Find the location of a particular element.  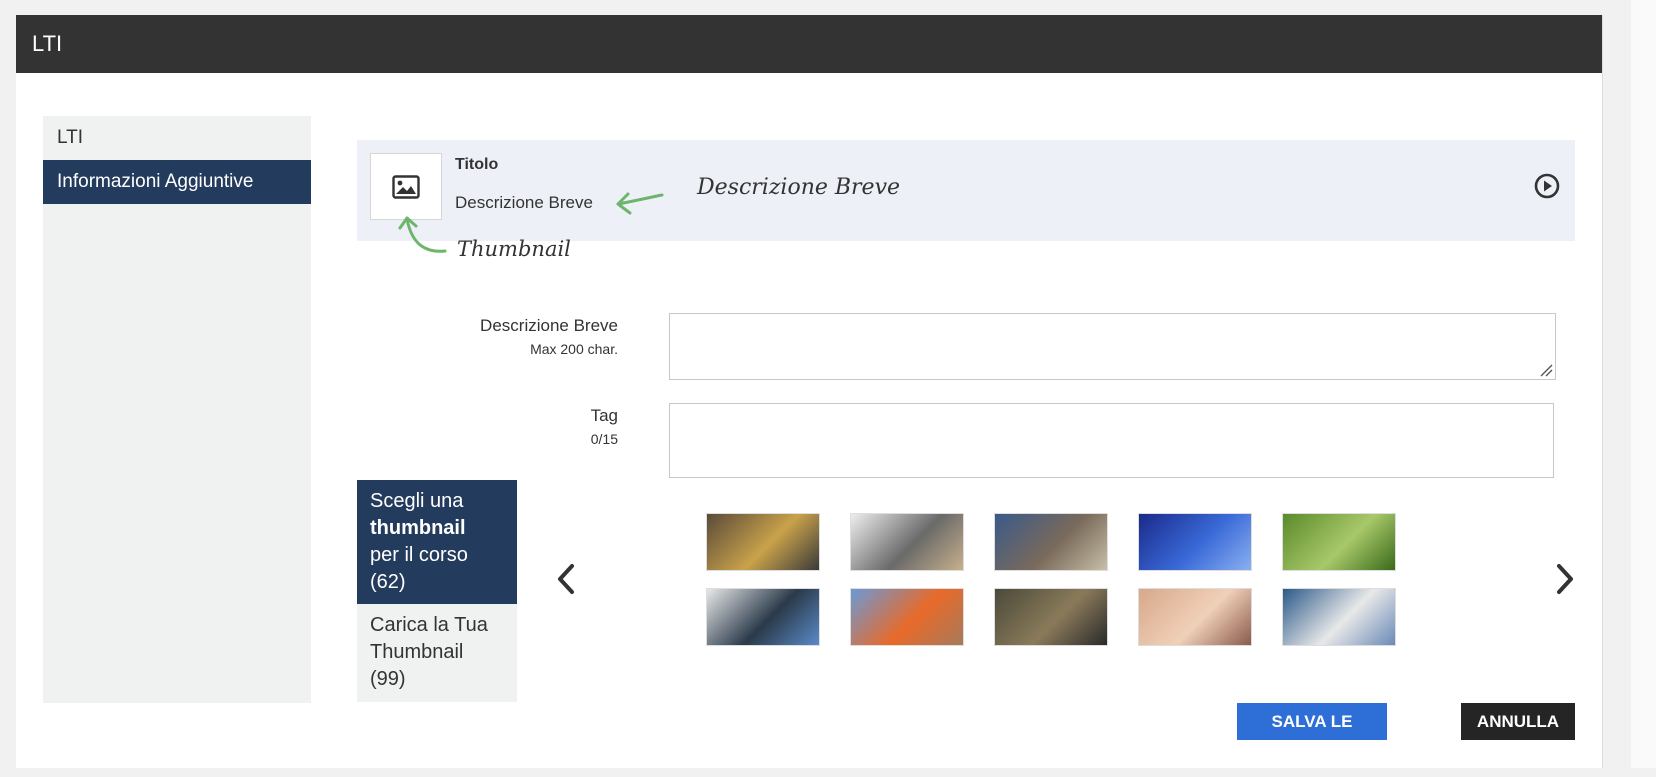

preview-description: Descrizione Breve is located at coordinates (524, 202).